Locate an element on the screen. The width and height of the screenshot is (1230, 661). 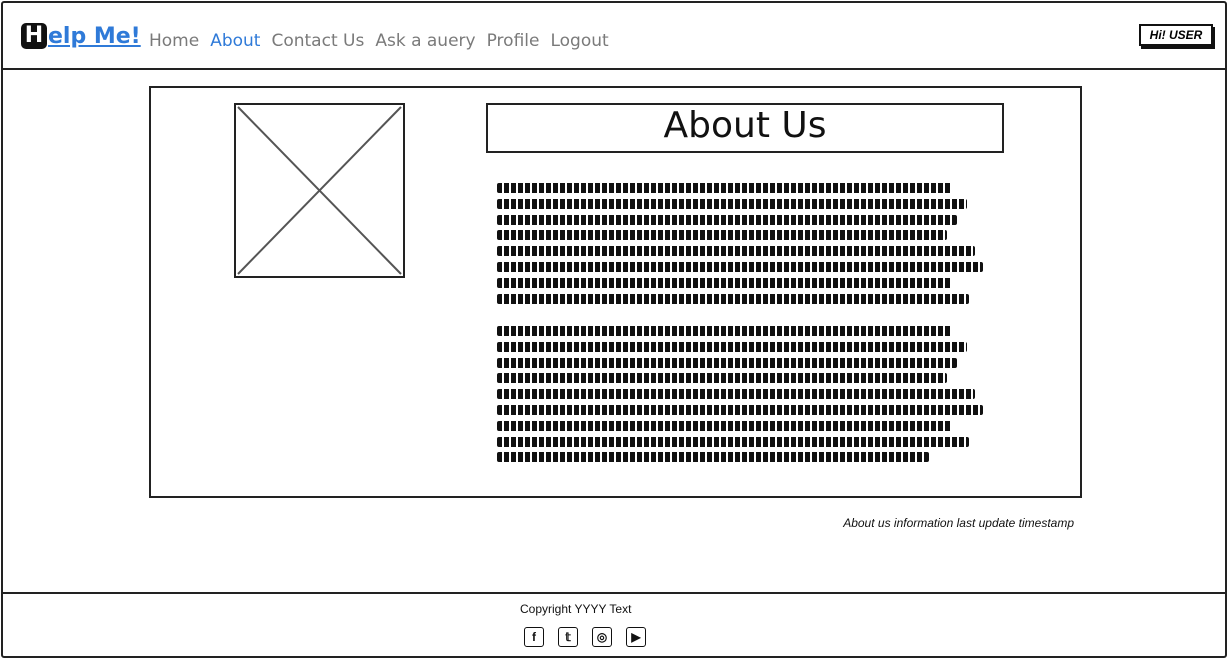
instagram-icon: ◎ is located at coordinates (602, 637).